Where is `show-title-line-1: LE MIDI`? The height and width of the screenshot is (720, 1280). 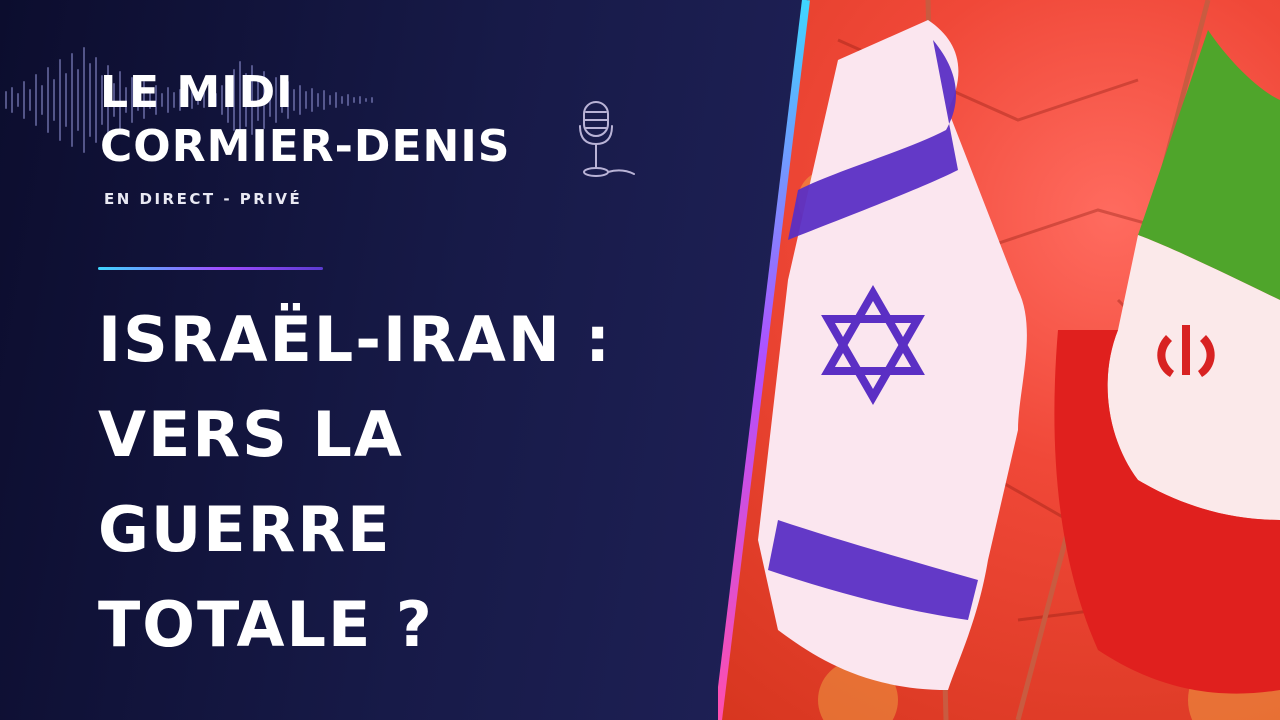 show-title-line-1: LE MIDI is located at coordinates (197, 92).